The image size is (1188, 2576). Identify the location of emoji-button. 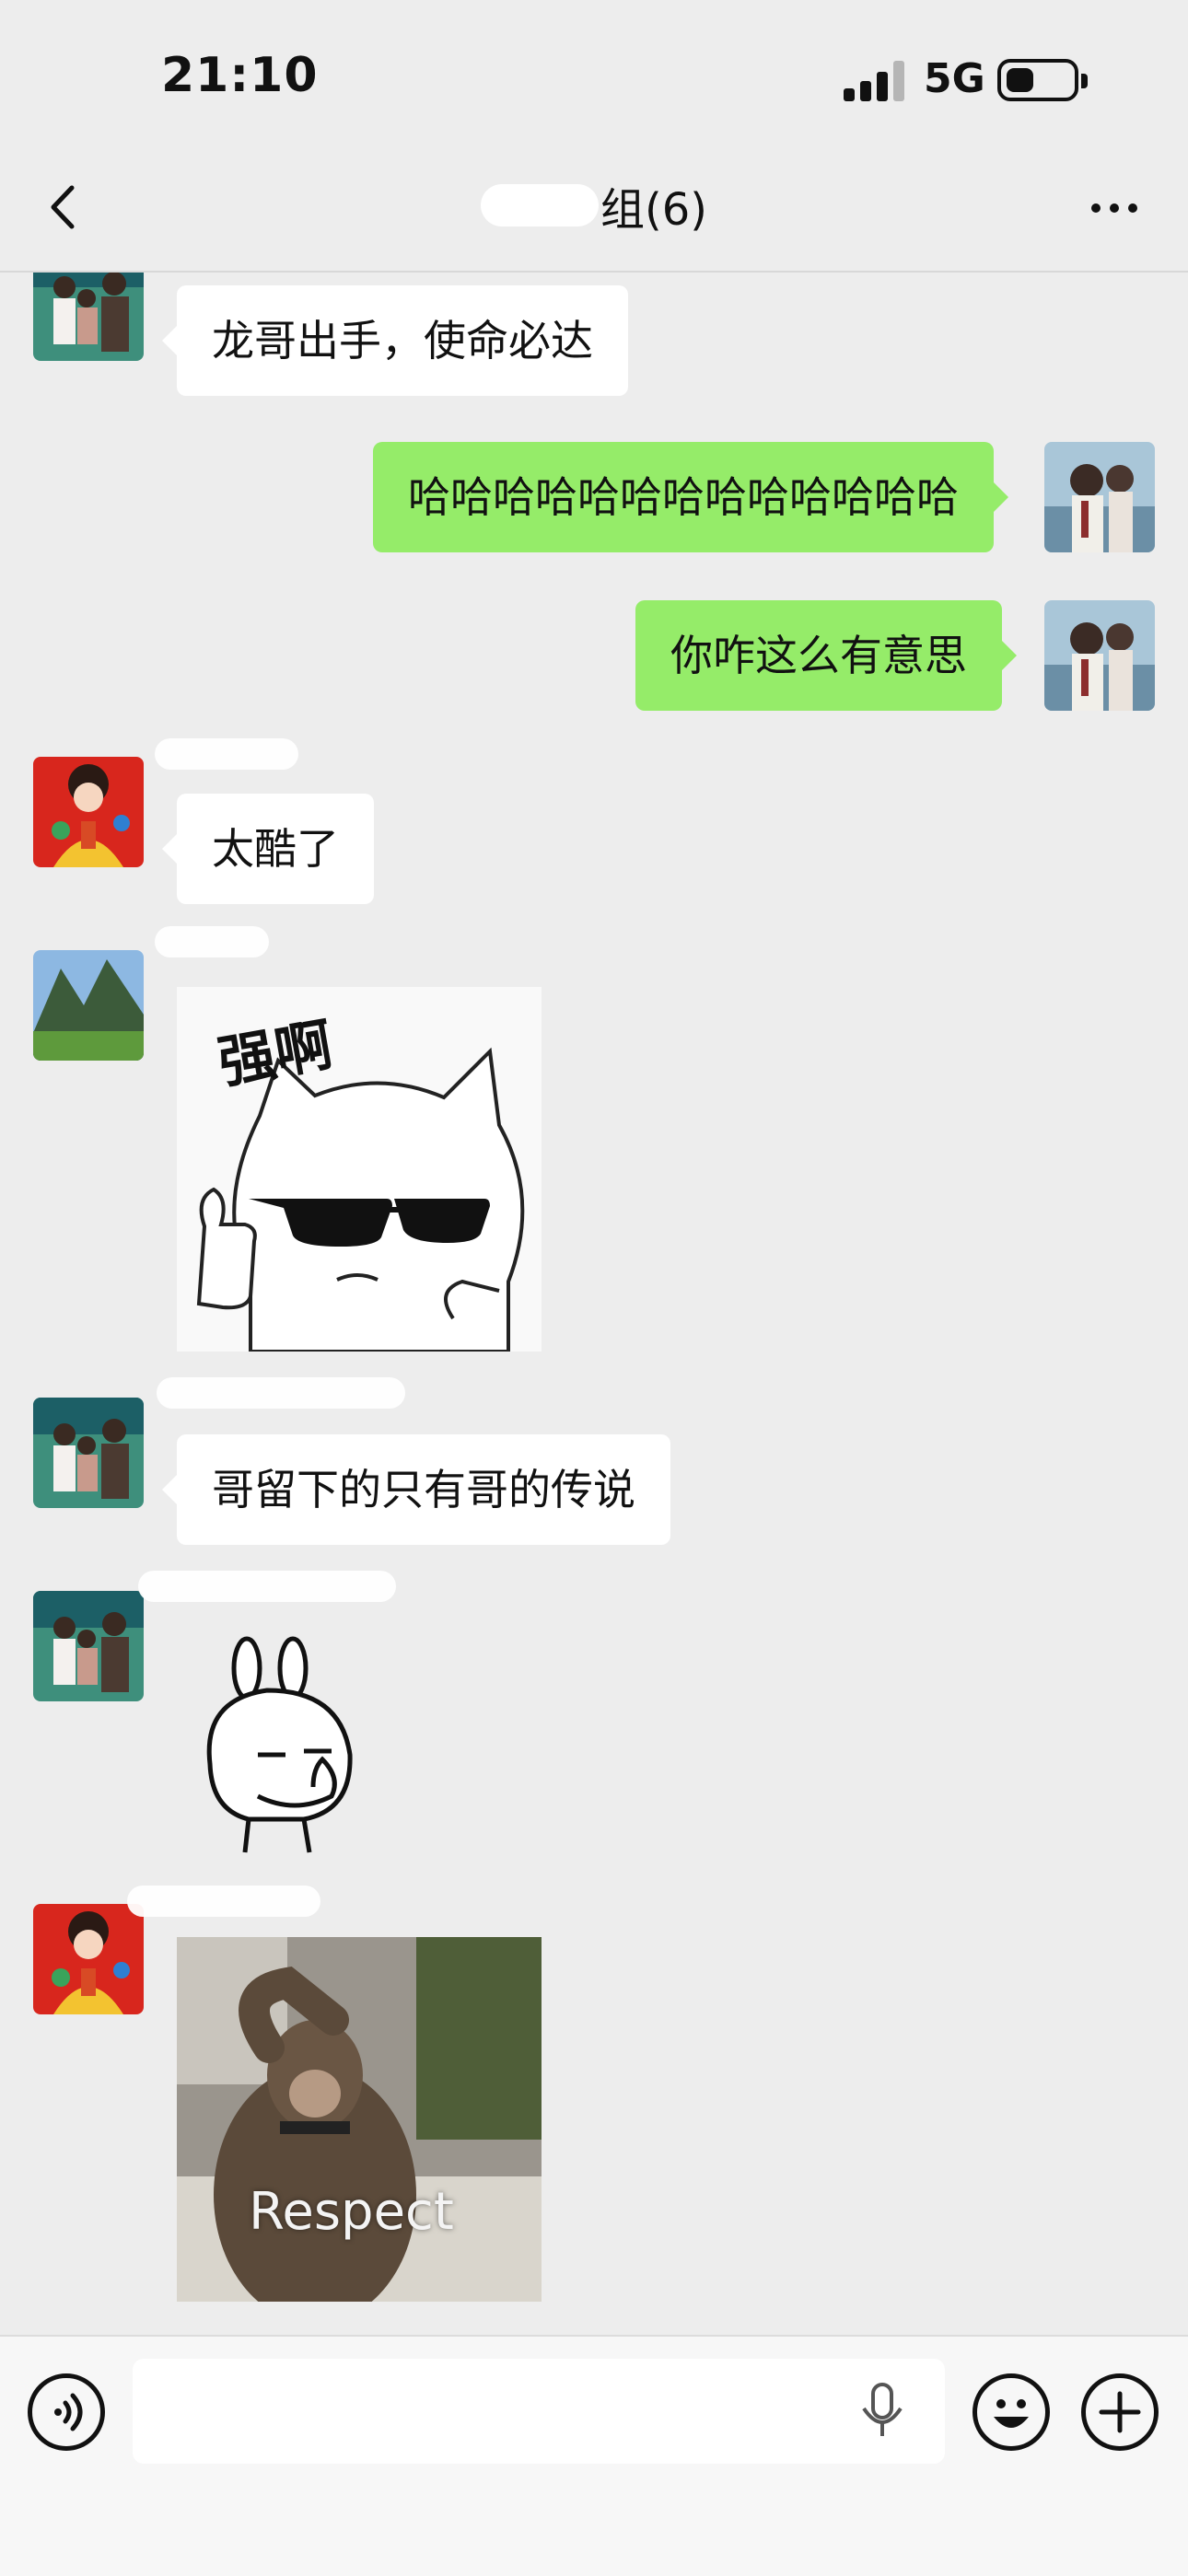
(1011, 2412).